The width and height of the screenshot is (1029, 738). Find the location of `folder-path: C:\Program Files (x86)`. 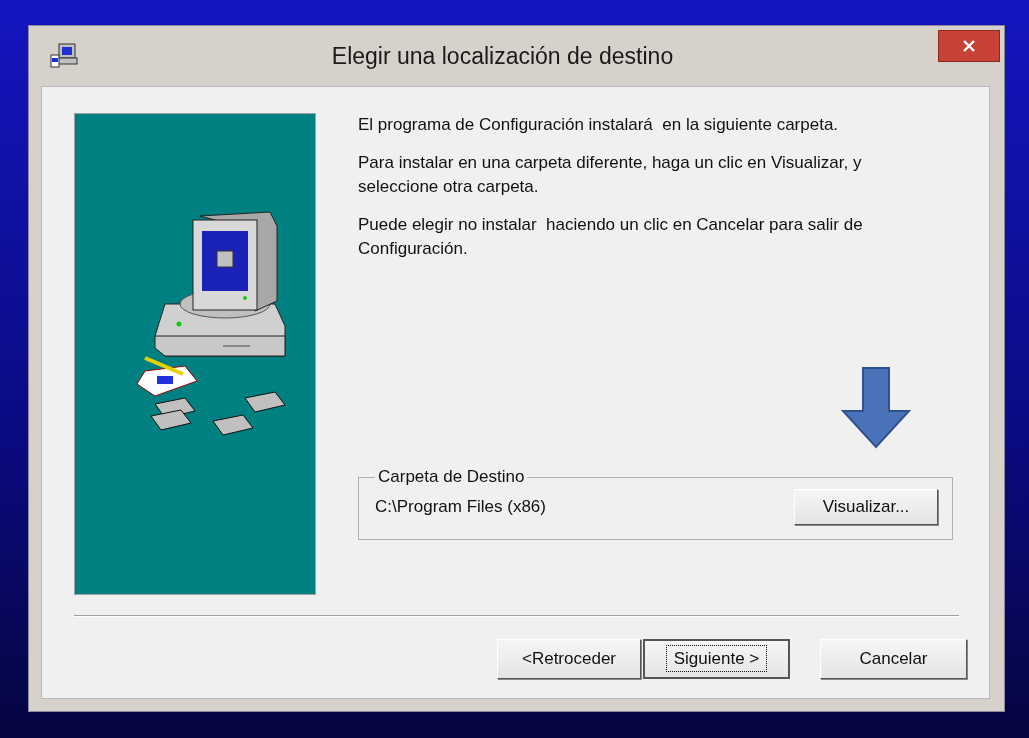

folder-path: C:\Program Files (x86) is located at coordinates (460, 507).